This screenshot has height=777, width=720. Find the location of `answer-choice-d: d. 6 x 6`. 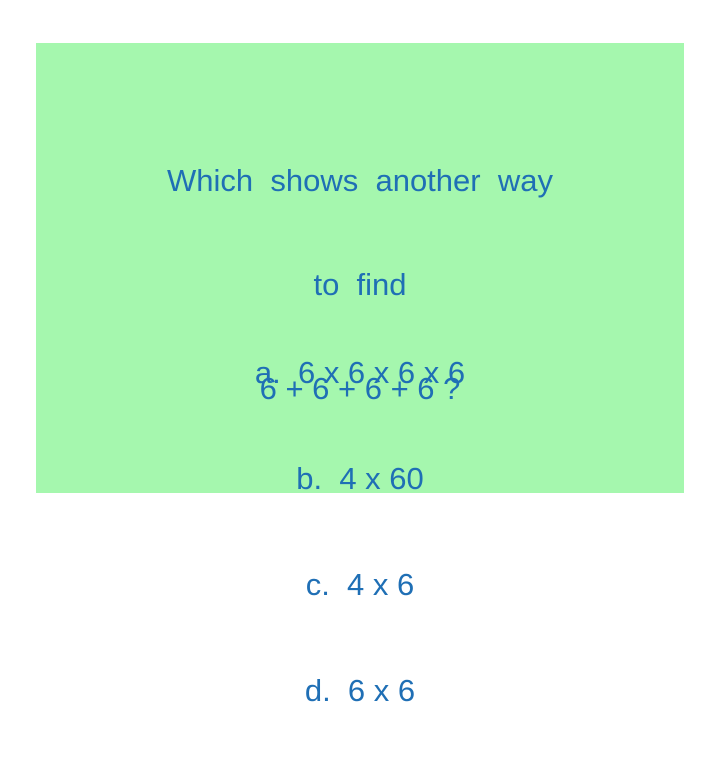

answer-choice-d: d. 6 x 6 is located at coordinates (360, 691).